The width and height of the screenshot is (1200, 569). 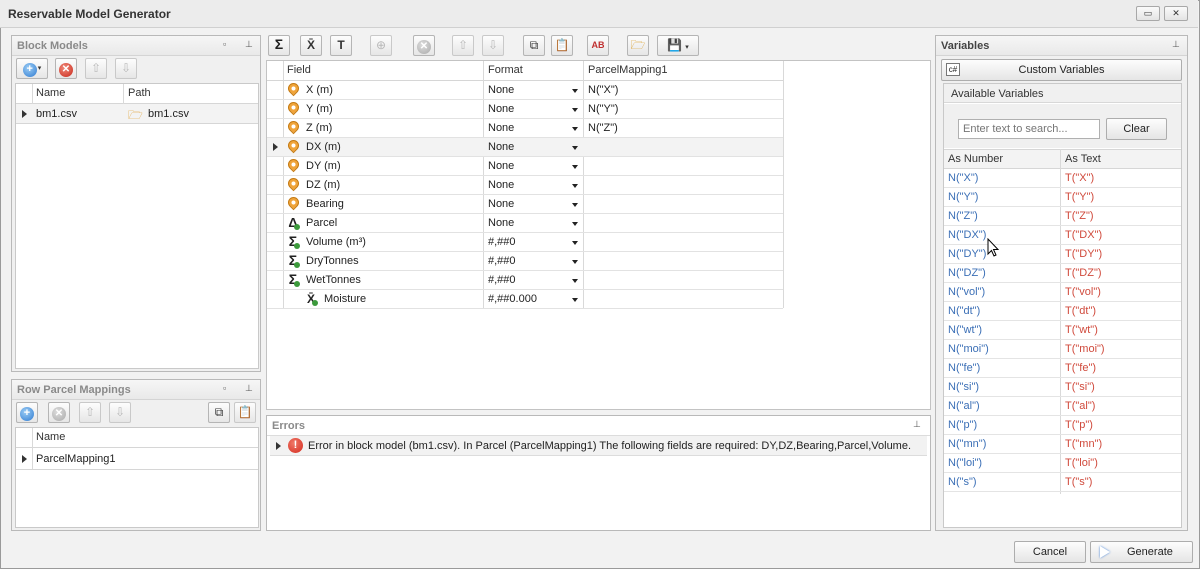 What do you see at coordinates (424, 45) in the screenshot?
I see `remove-field-button: ✕` at bounding box center [424, 45].